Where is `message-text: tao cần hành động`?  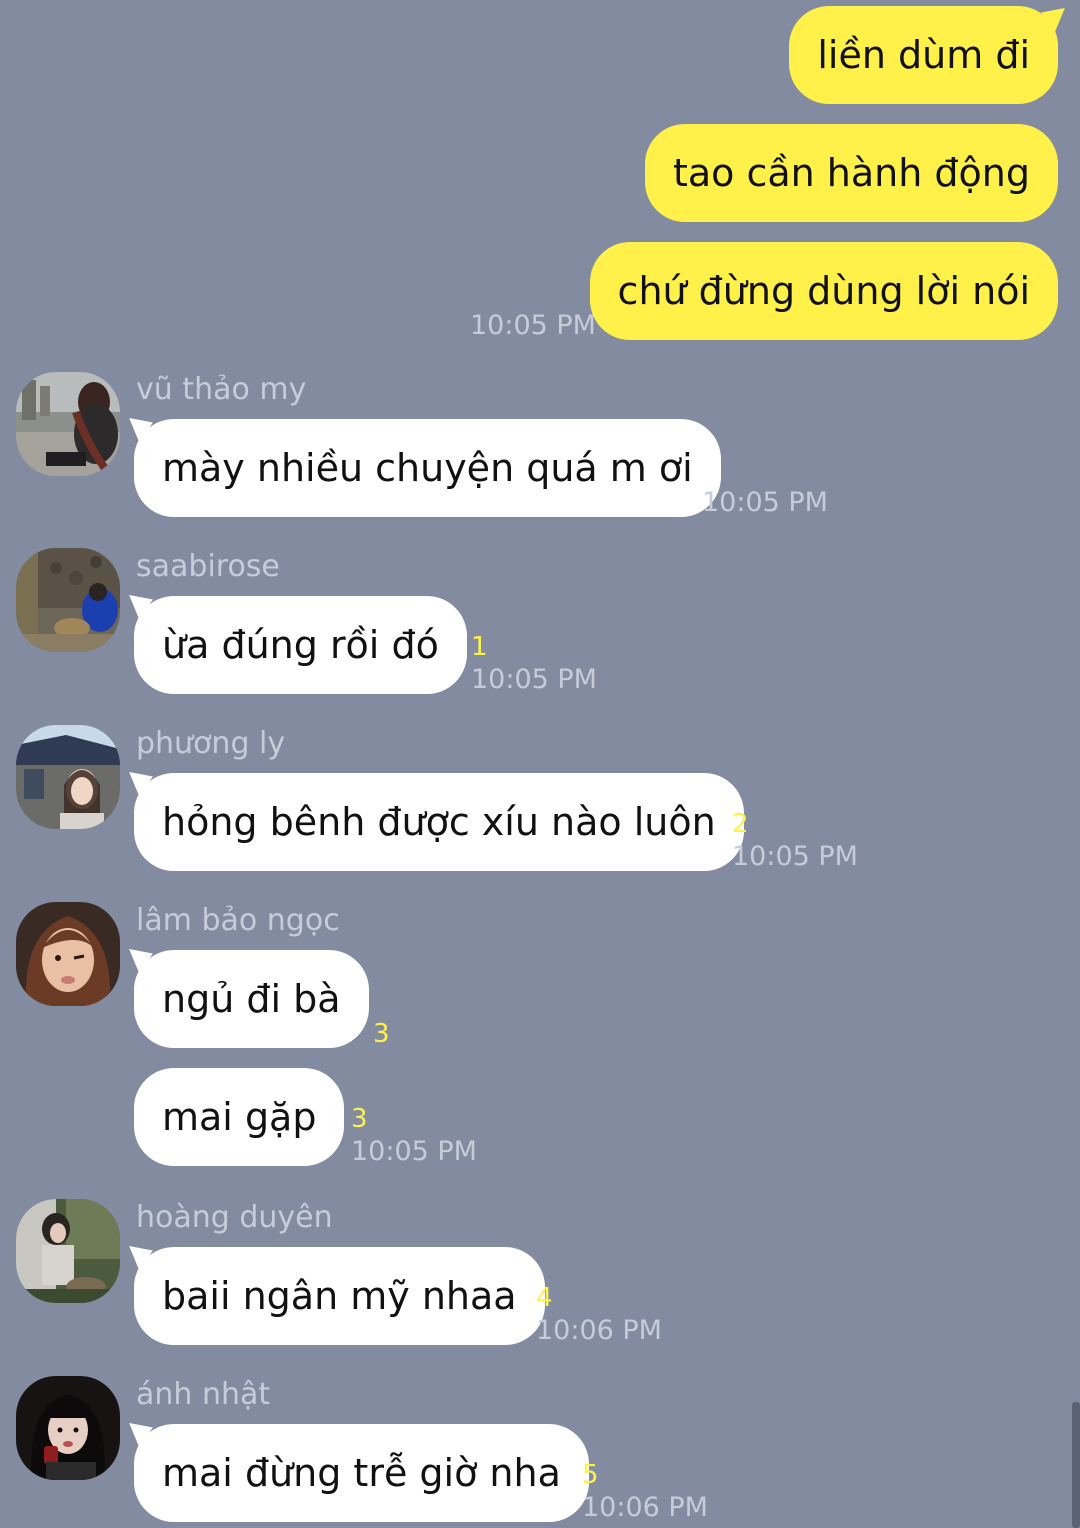
message-text: tao cần hành động is located at coordinates (851, 173).